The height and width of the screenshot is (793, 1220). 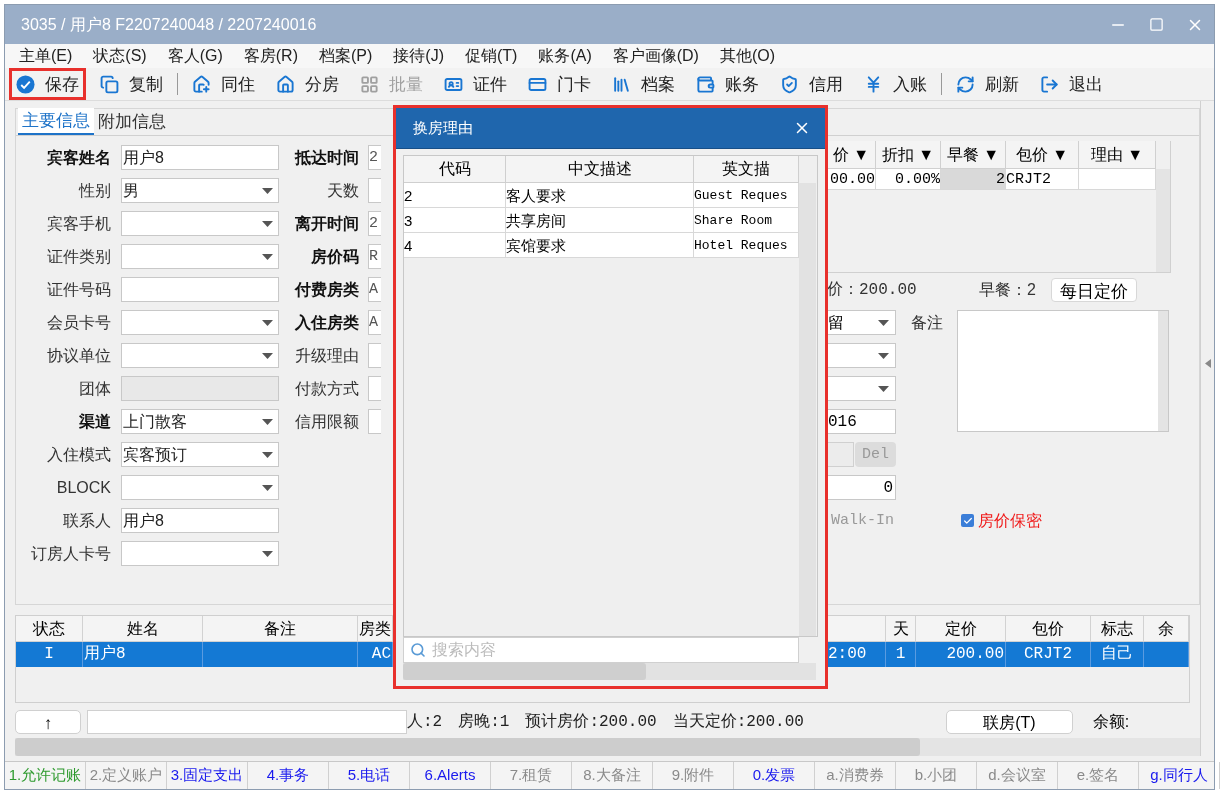 What do you see at coordinates (908, 180) in the screenshot?
I see `table-cell: 0.00%` at bounding box center [908, 180].